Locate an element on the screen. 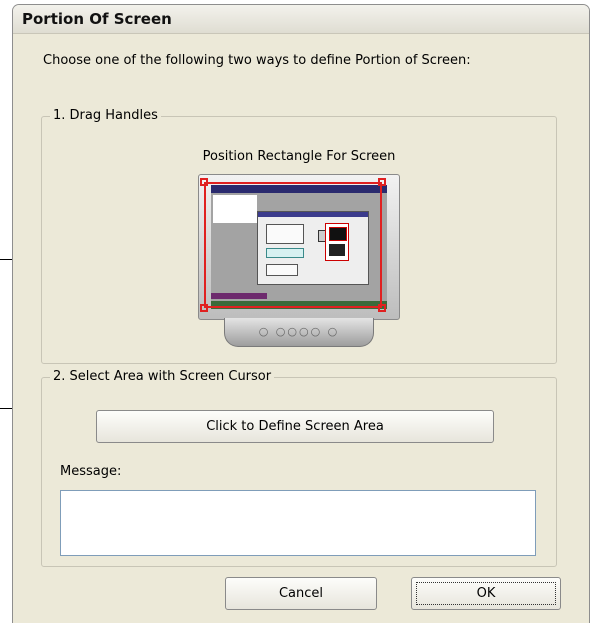 Image resolution: width=591 pixels, height=623 pixels. ok-button: OK is located at coordinates (486, 593).